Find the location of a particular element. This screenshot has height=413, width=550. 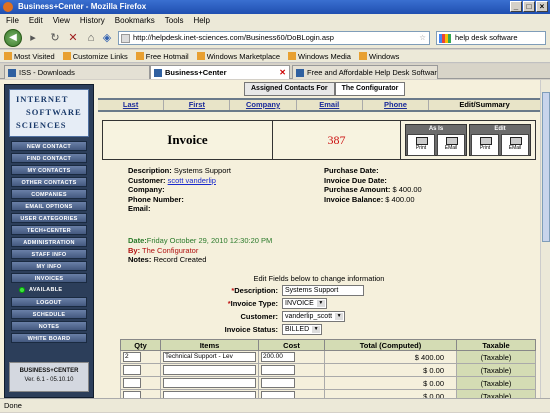

bookmark-windows-media: Windows Media is located at coordinates (319, 56).